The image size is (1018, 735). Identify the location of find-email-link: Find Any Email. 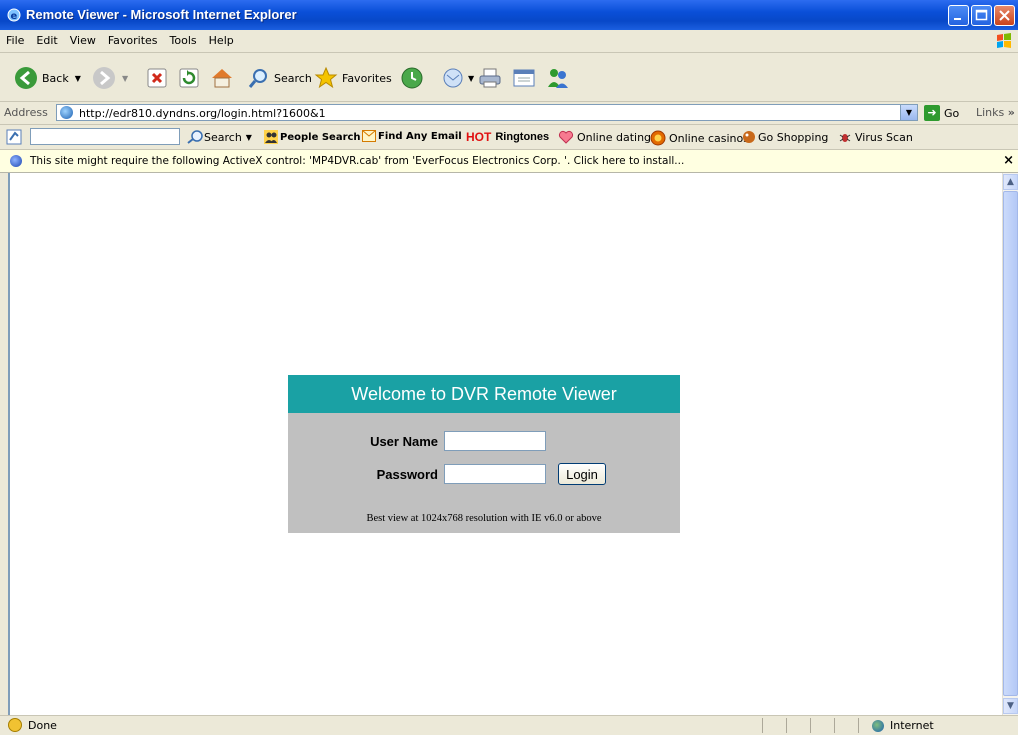
(412, 136).